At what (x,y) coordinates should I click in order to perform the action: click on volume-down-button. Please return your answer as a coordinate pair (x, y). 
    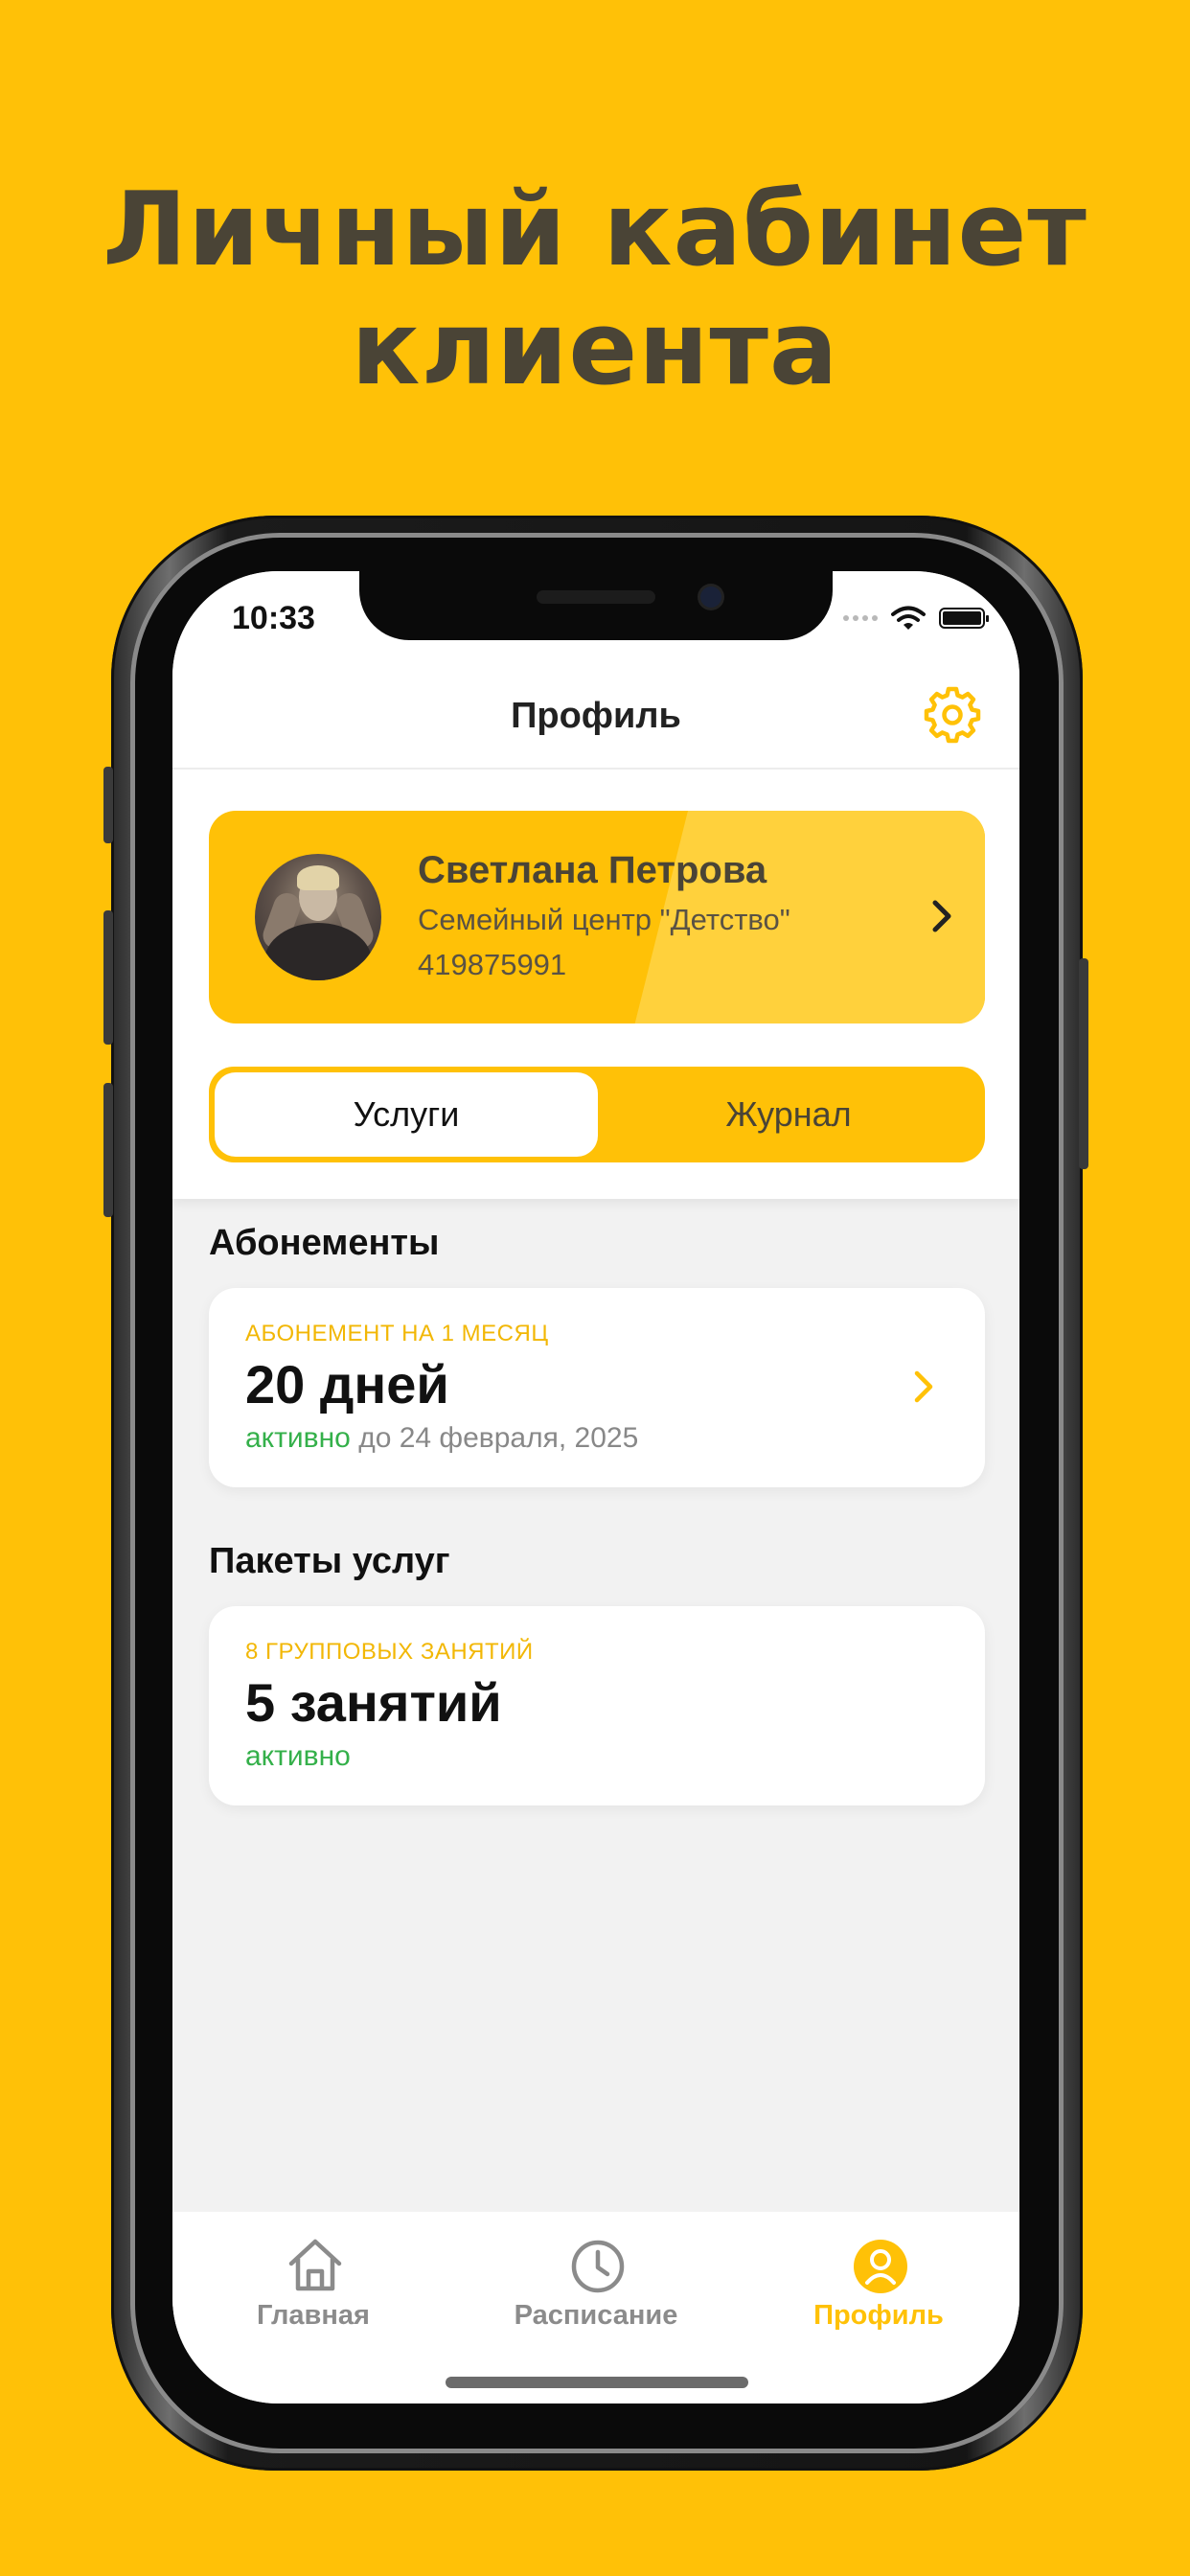
    Looking at the image, I should click on (108, 1150).